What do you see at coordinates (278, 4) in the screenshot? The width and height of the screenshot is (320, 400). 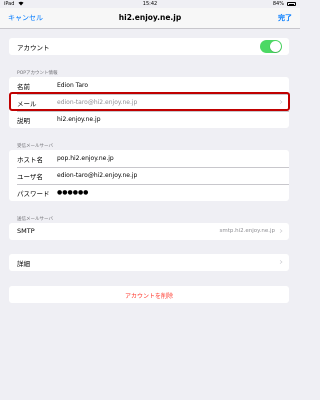 I see `battery-percentage: 84%` at bounding box center [278, 4].